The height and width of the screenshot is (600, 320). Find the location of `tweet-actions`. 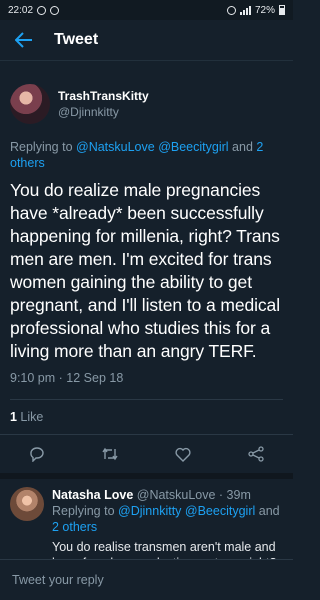

tweet-actions is located at coordinates (146, 456).